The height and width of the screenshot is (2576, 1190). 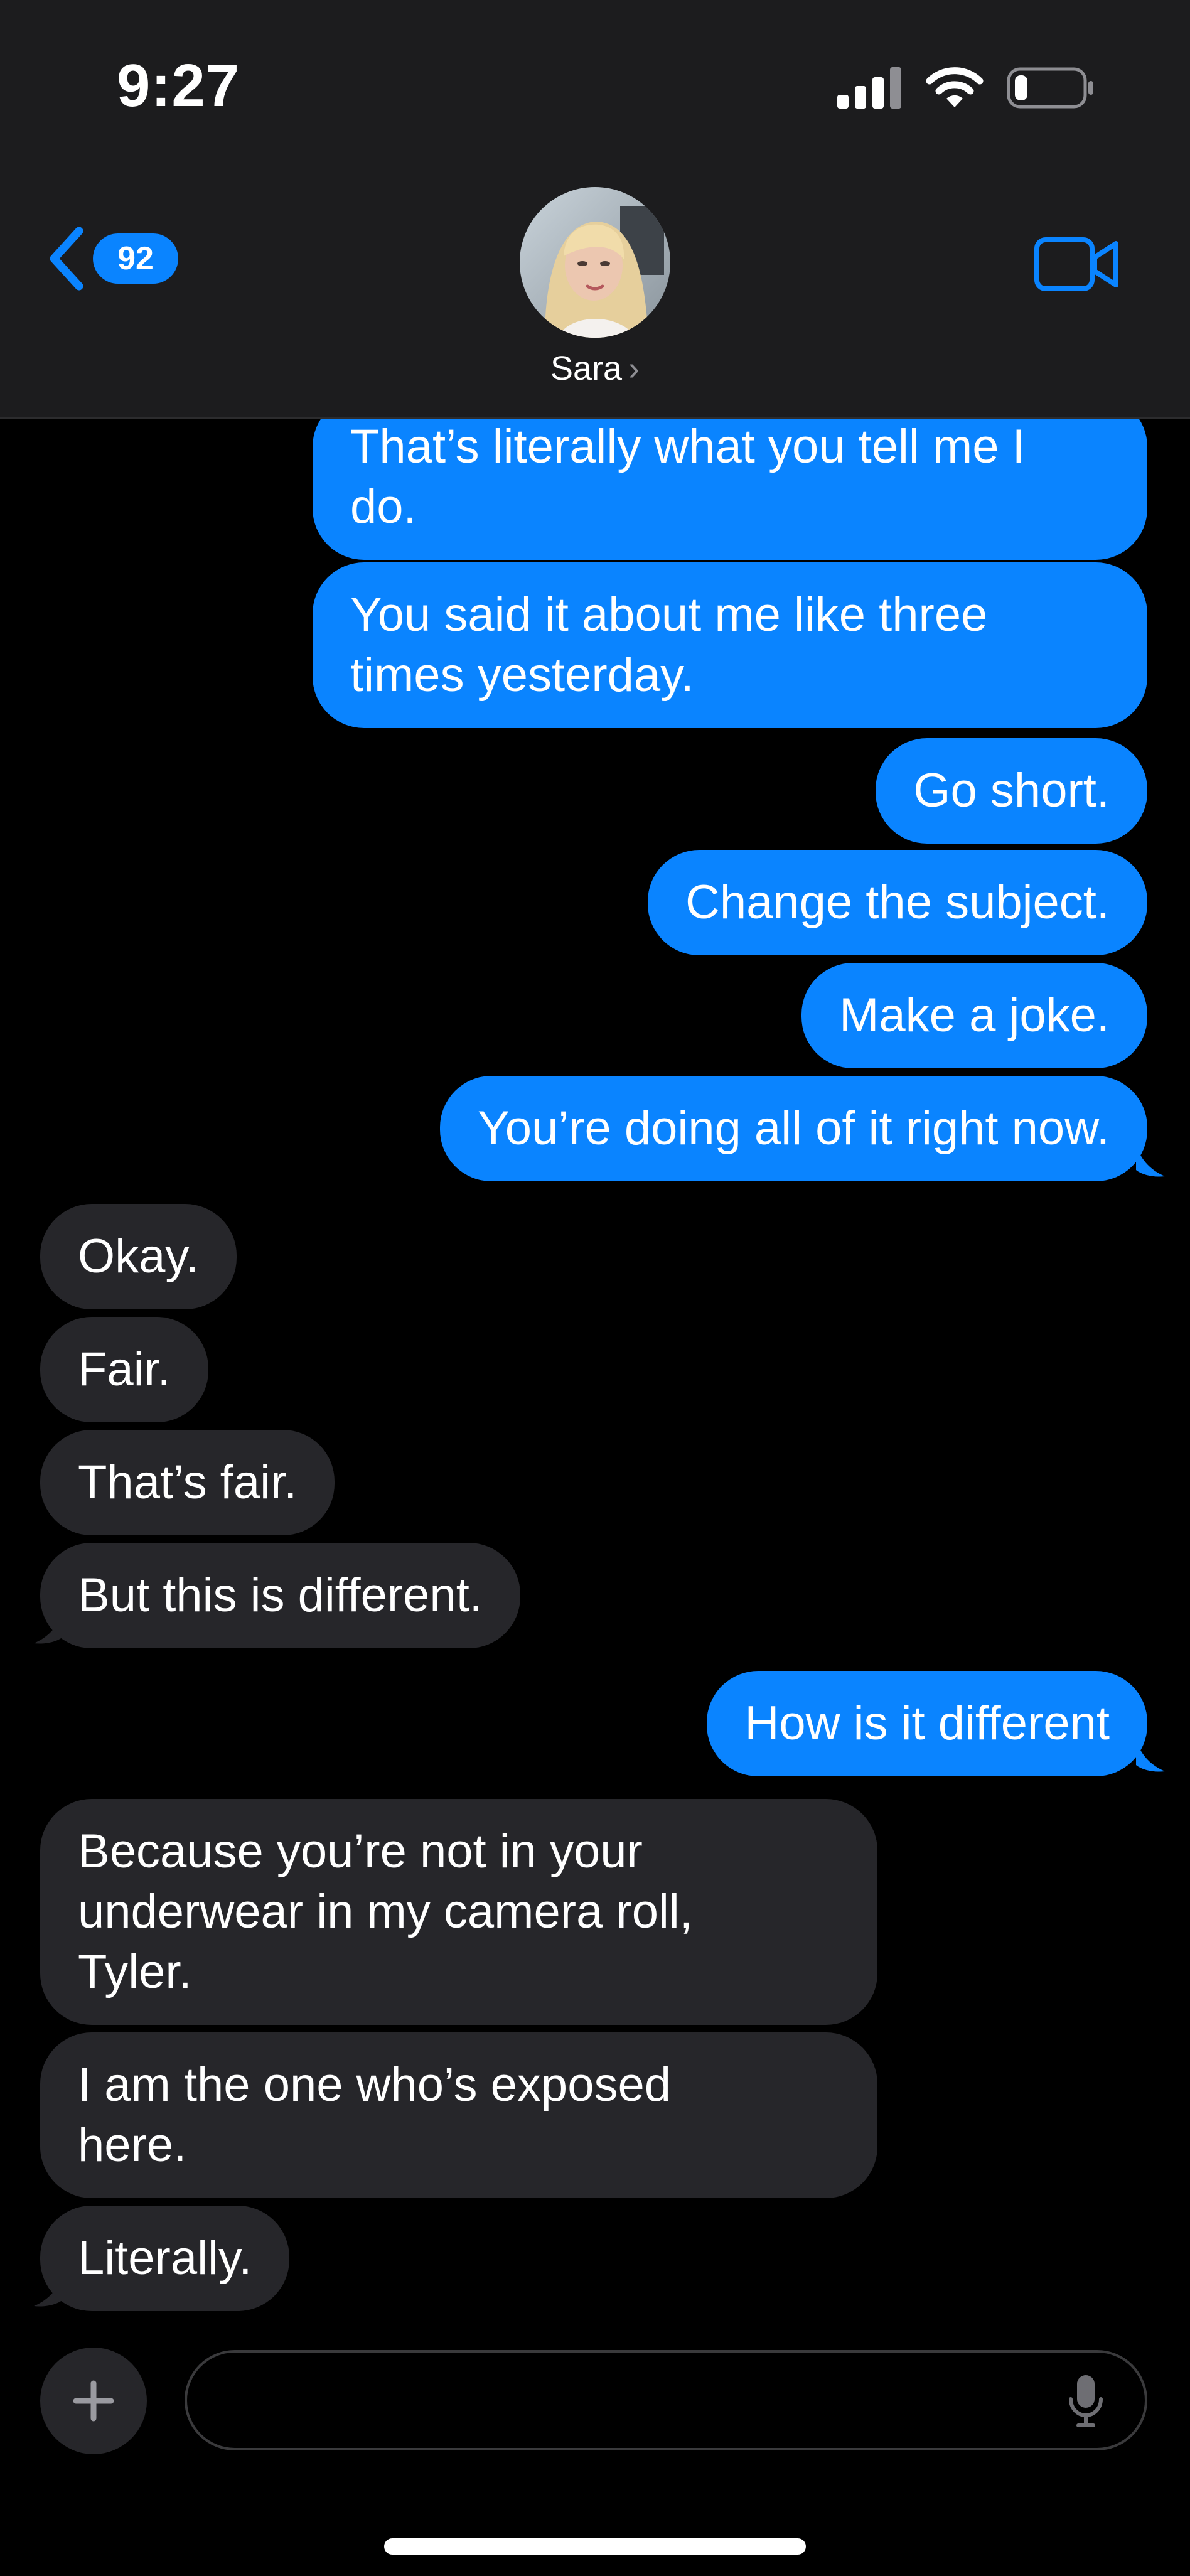 I want to click on video-call-button, so click(x=1077, y=266).